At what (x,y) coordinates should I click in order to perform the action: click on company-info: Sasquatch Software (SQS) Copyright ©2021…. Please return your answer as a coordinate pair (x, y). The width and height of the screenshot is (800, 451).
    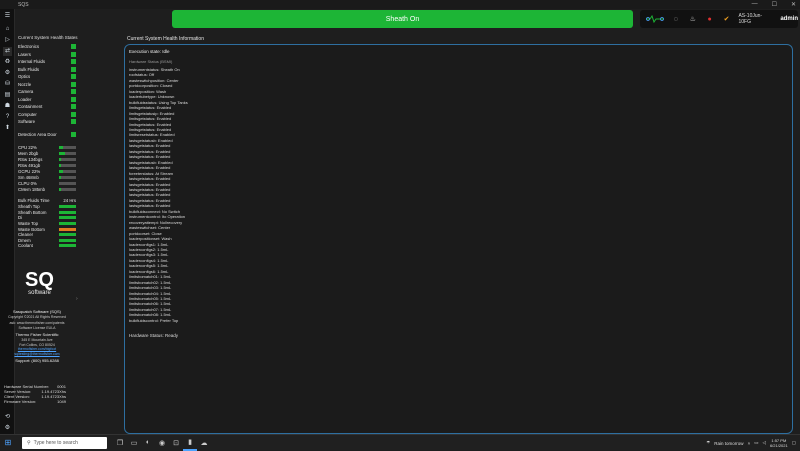
    Looking at the image, I should click on (37, 336).